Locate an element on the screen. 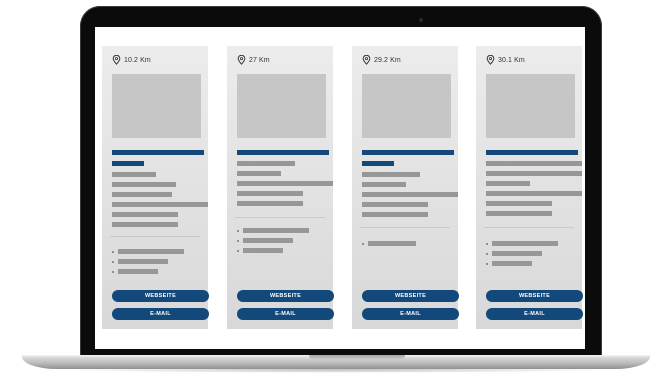  distance-label: 29.2 Km is located at coordinates (381, 60).